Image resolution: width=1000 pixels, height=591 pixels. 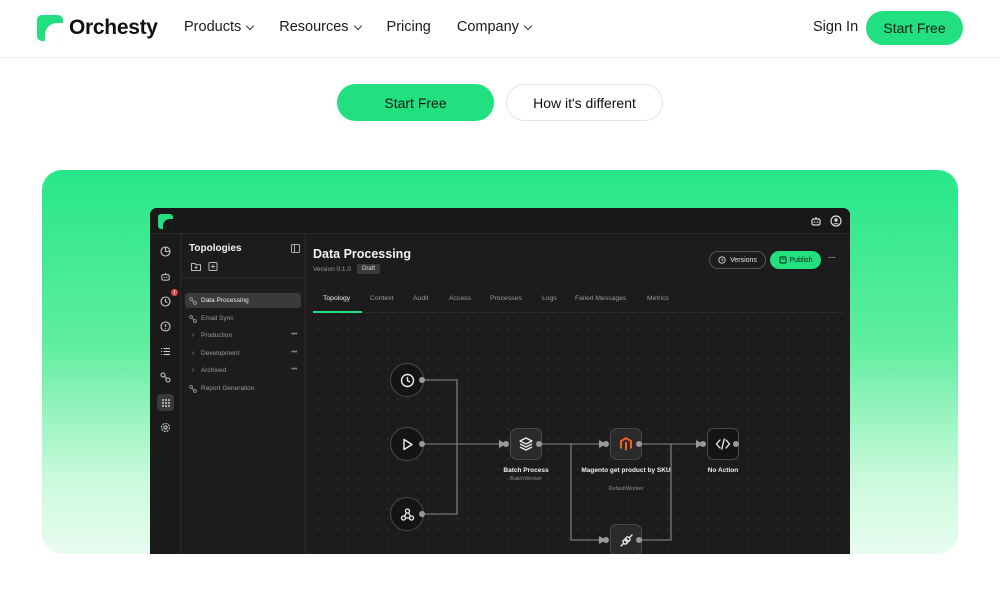 I want to click on sidebar-item-email-sync: Email Sync, so click(x=243, y=318).